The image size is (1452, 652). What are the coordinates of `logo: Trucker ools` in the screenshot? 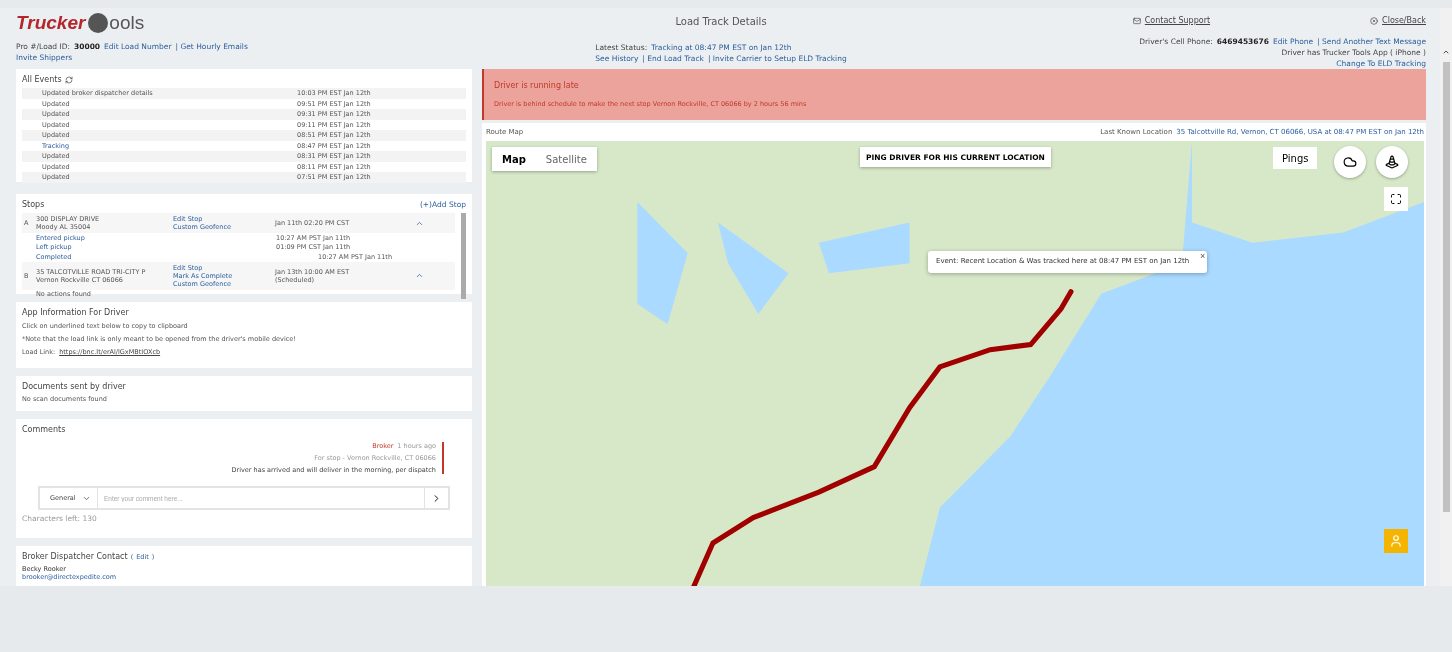 It's located at (80, 23).